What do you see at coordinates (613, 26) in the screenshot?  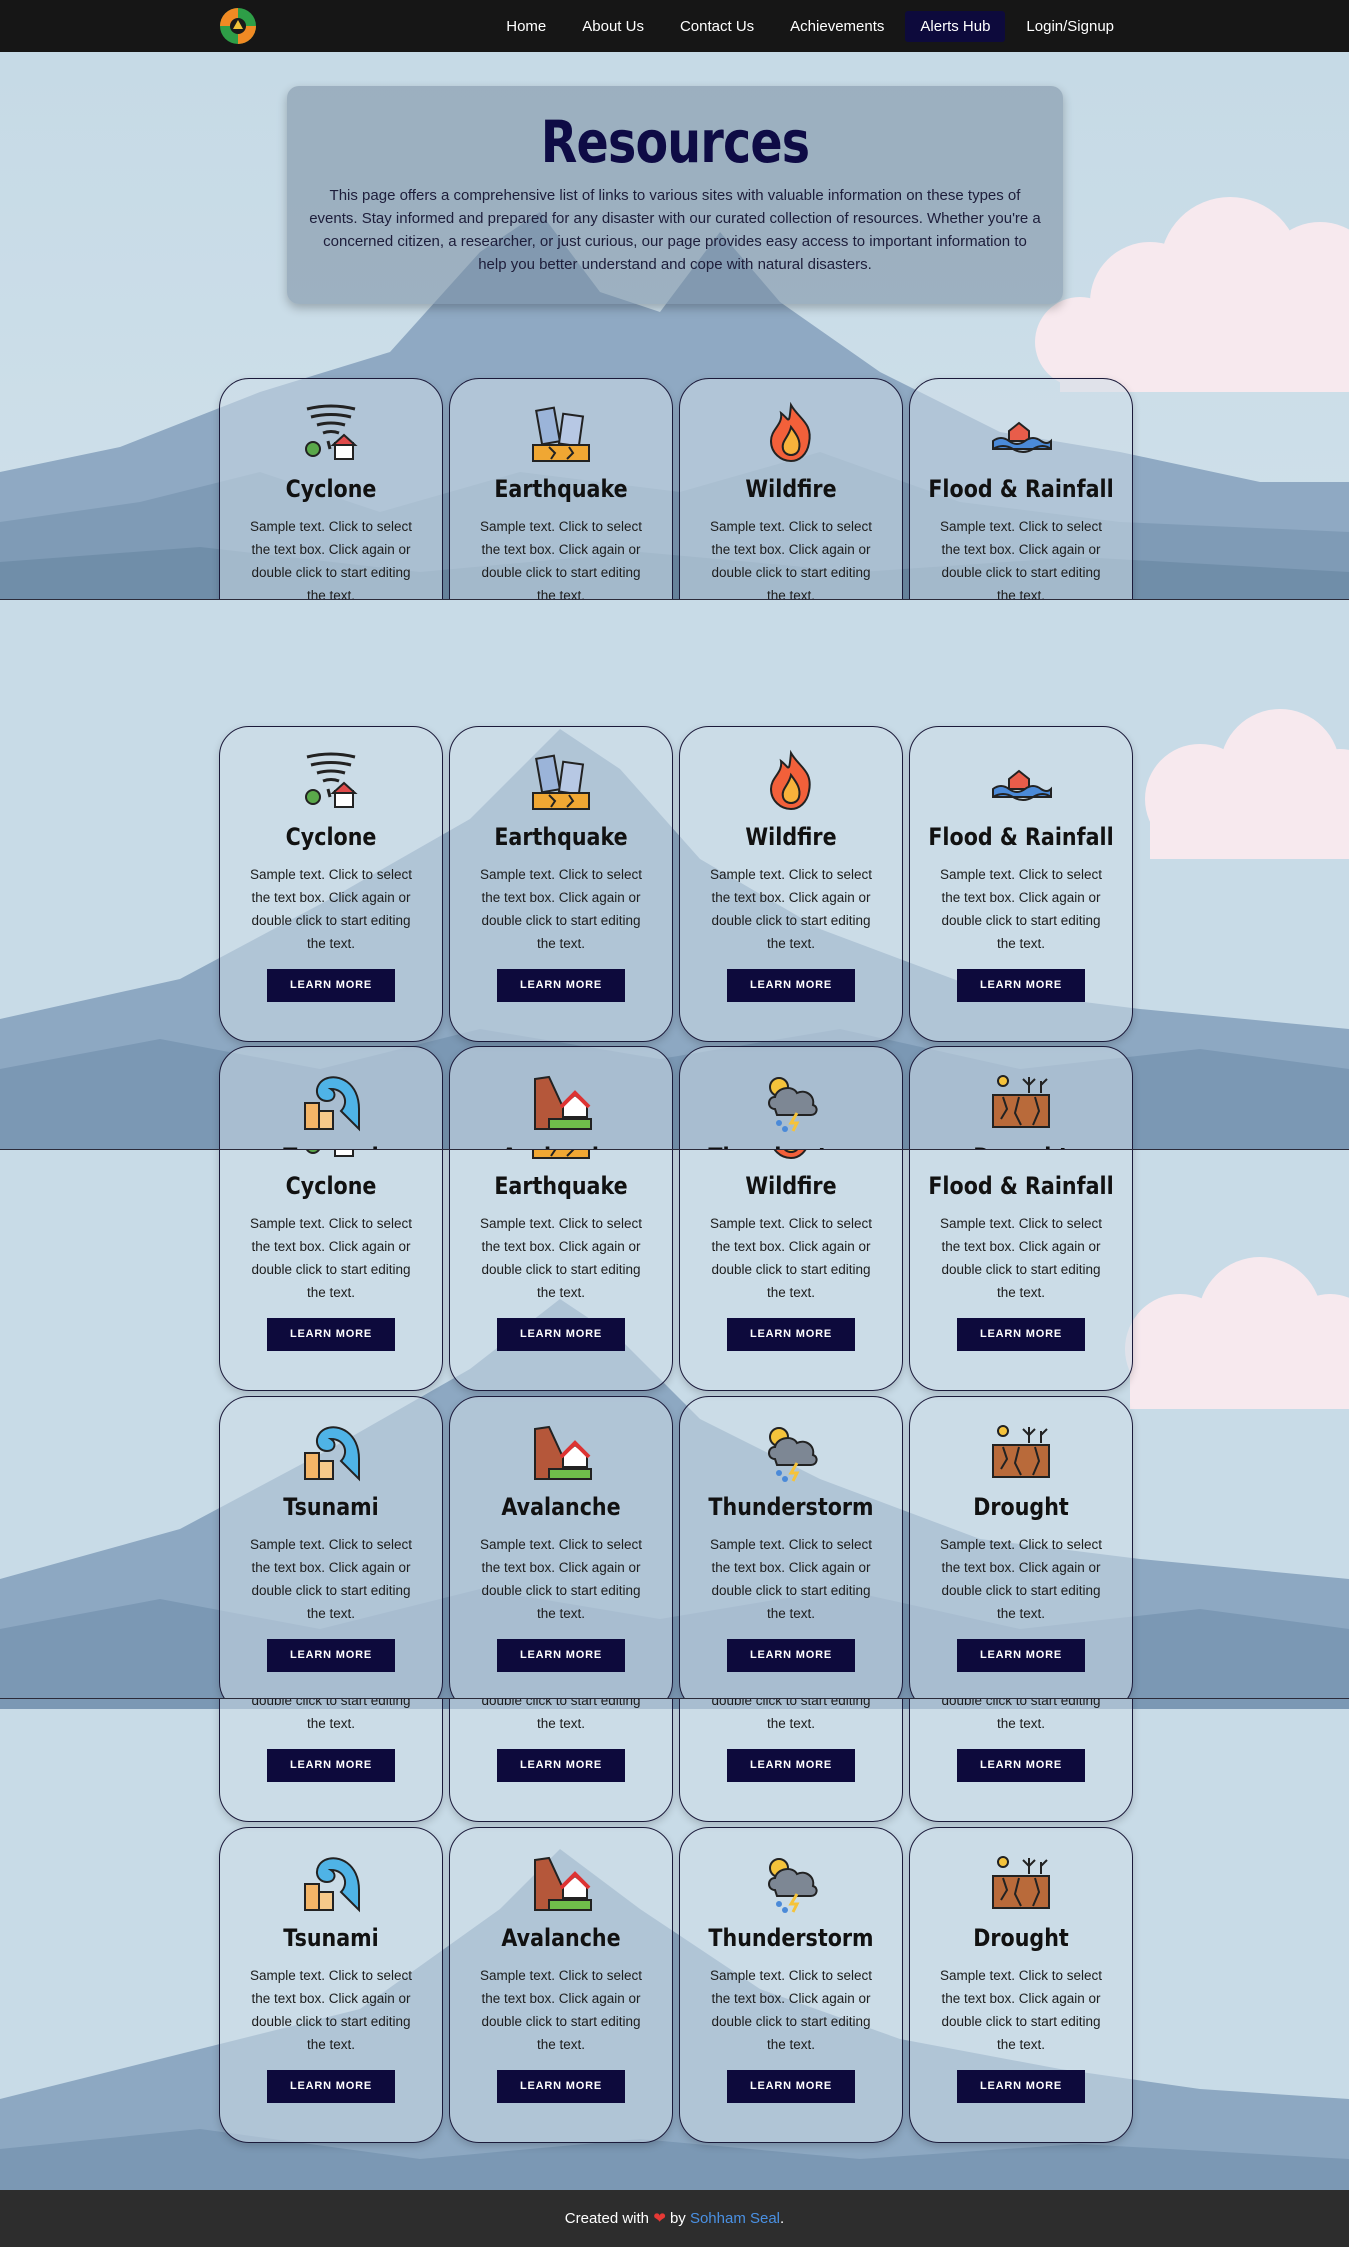 I see `nav-about-us: About Us` at bounding box center [613, 26].